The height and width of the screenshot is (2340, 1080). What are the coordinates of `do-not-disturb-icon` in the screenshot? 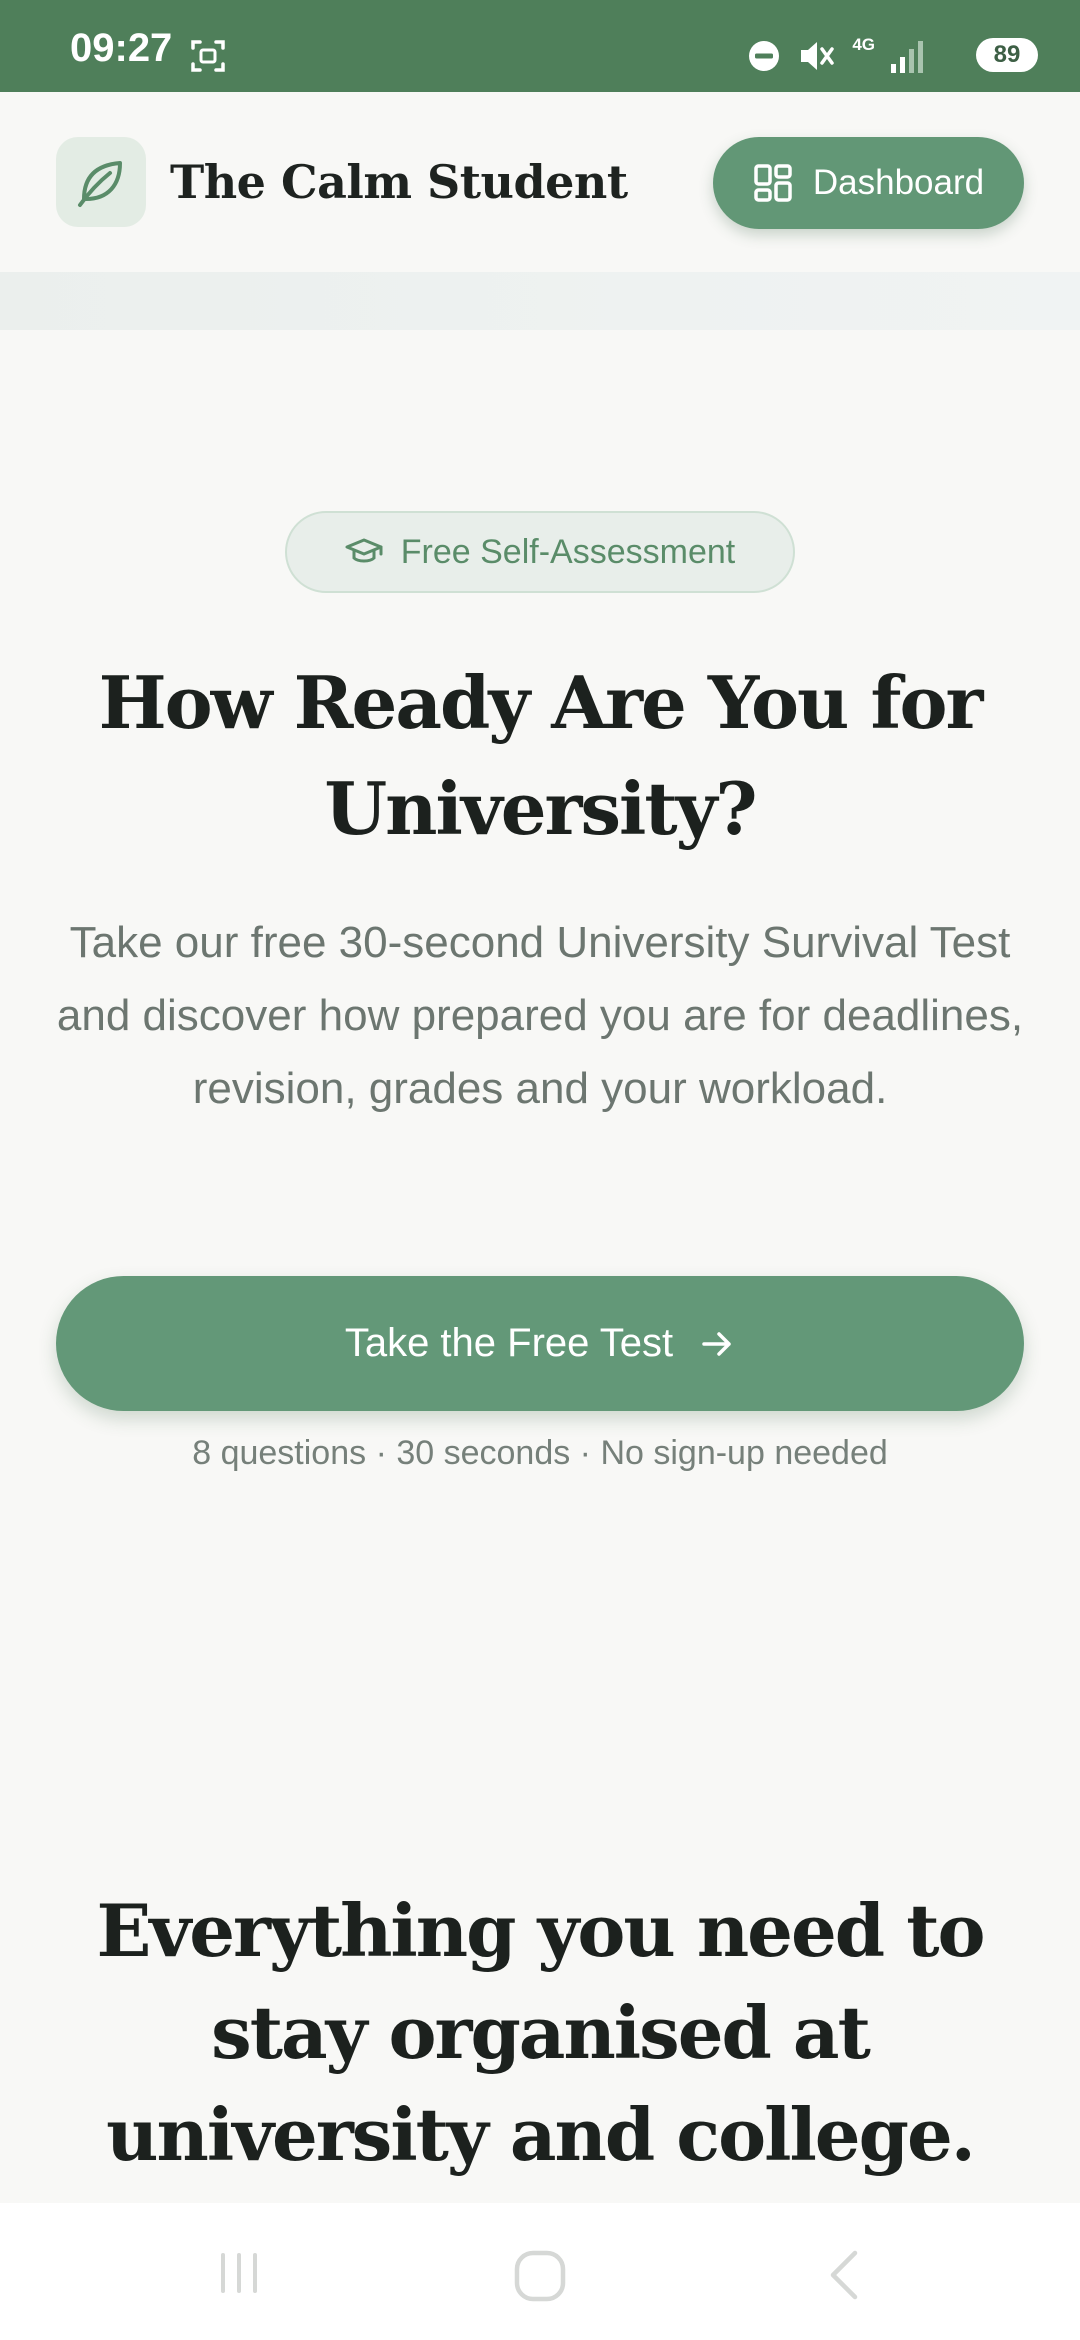 It's located at (764, 56).